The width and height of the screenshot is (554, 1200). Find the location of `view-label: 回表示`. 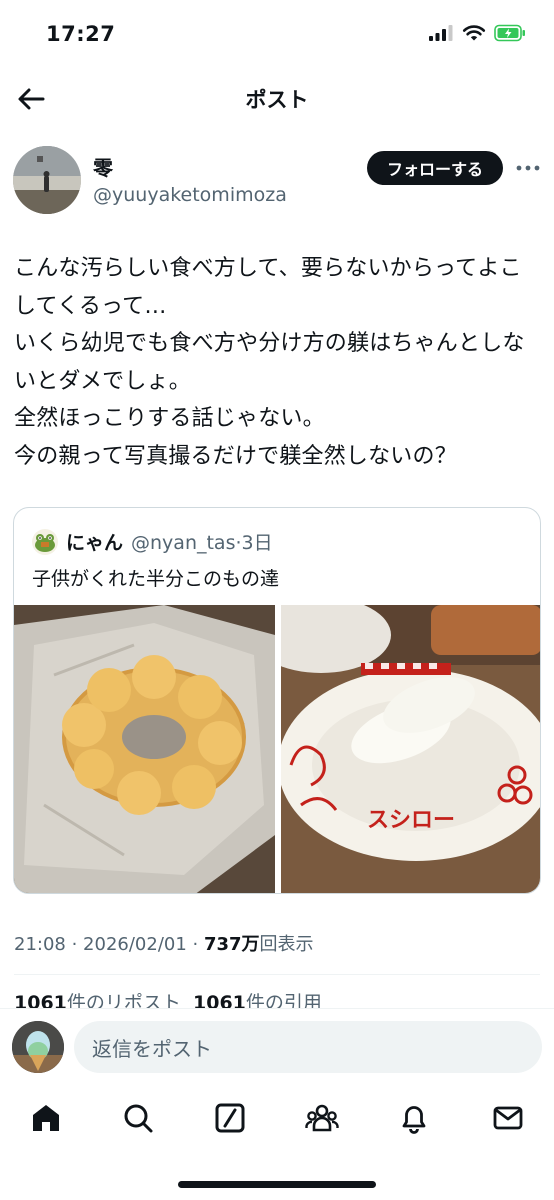

view-label: 回表示 is located at coordinates (286, 944).